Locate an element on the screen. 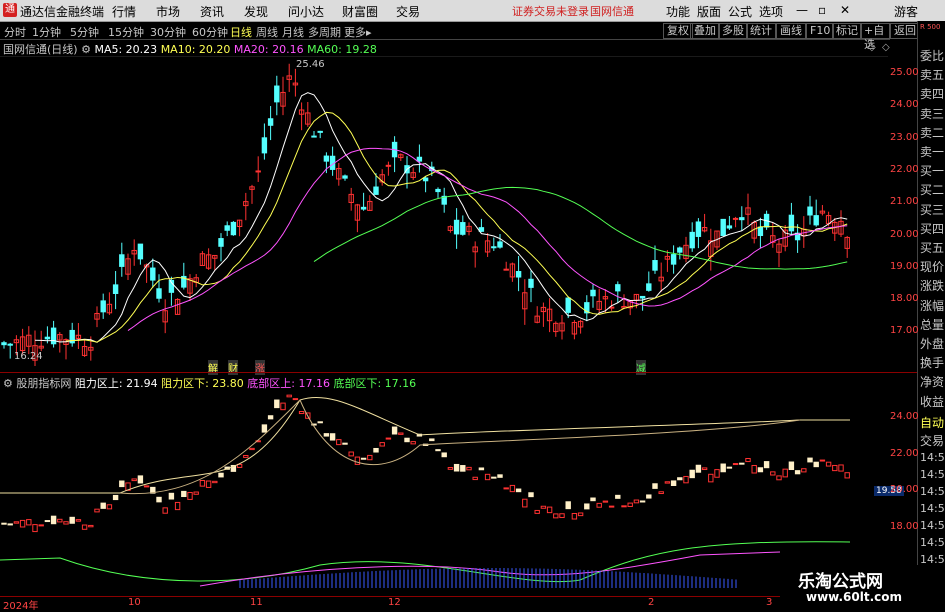 The image size is (945, 612). diamond-icon-2: ◇ is located at coordinates (886, 47).